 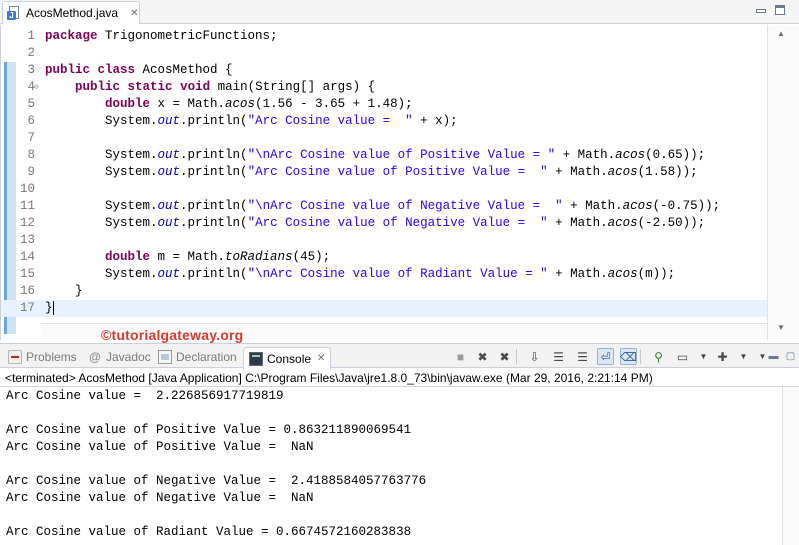 What do you see at coordinates (582, 356) in the screenshot?
I see `show-on-stderr-icon: ☰` at bounding box center [582, 356].